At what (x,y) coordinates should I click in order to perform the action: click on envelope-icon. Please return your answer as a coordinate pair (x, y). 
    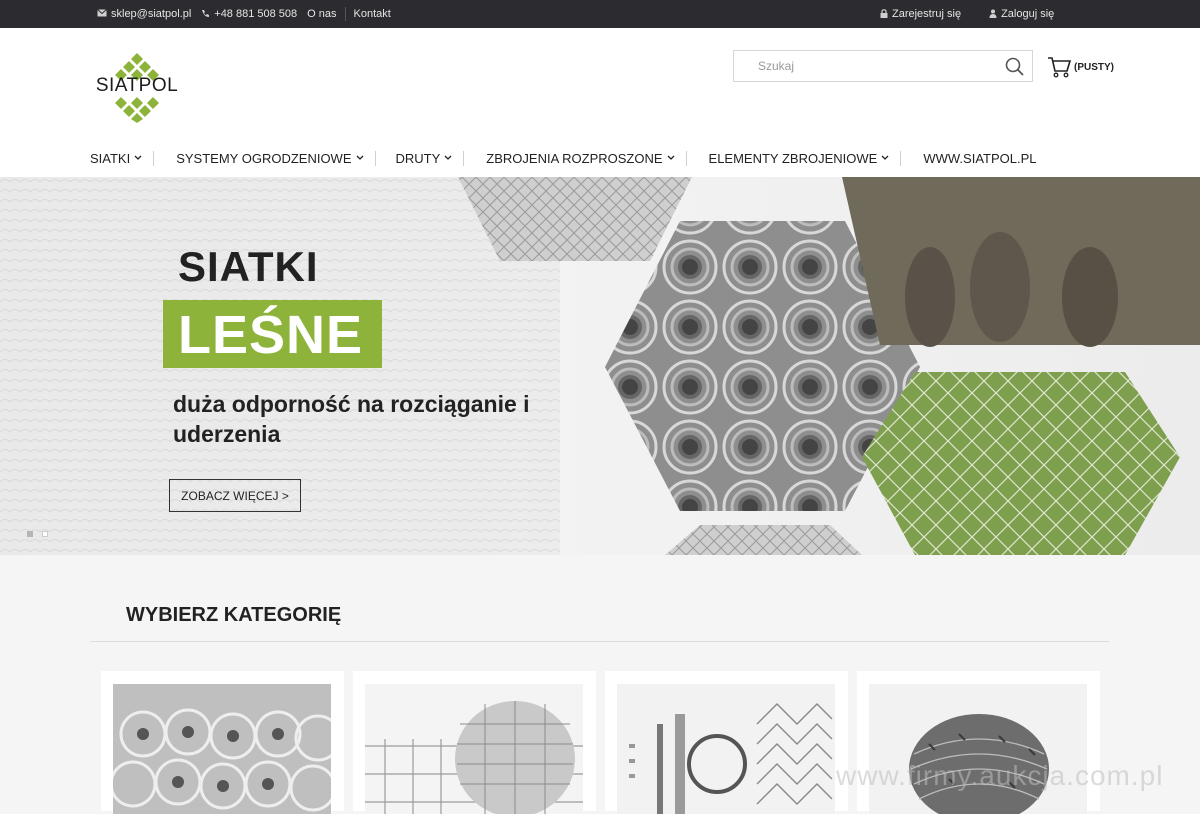
    Looking at the image, I should click on (102, 14).